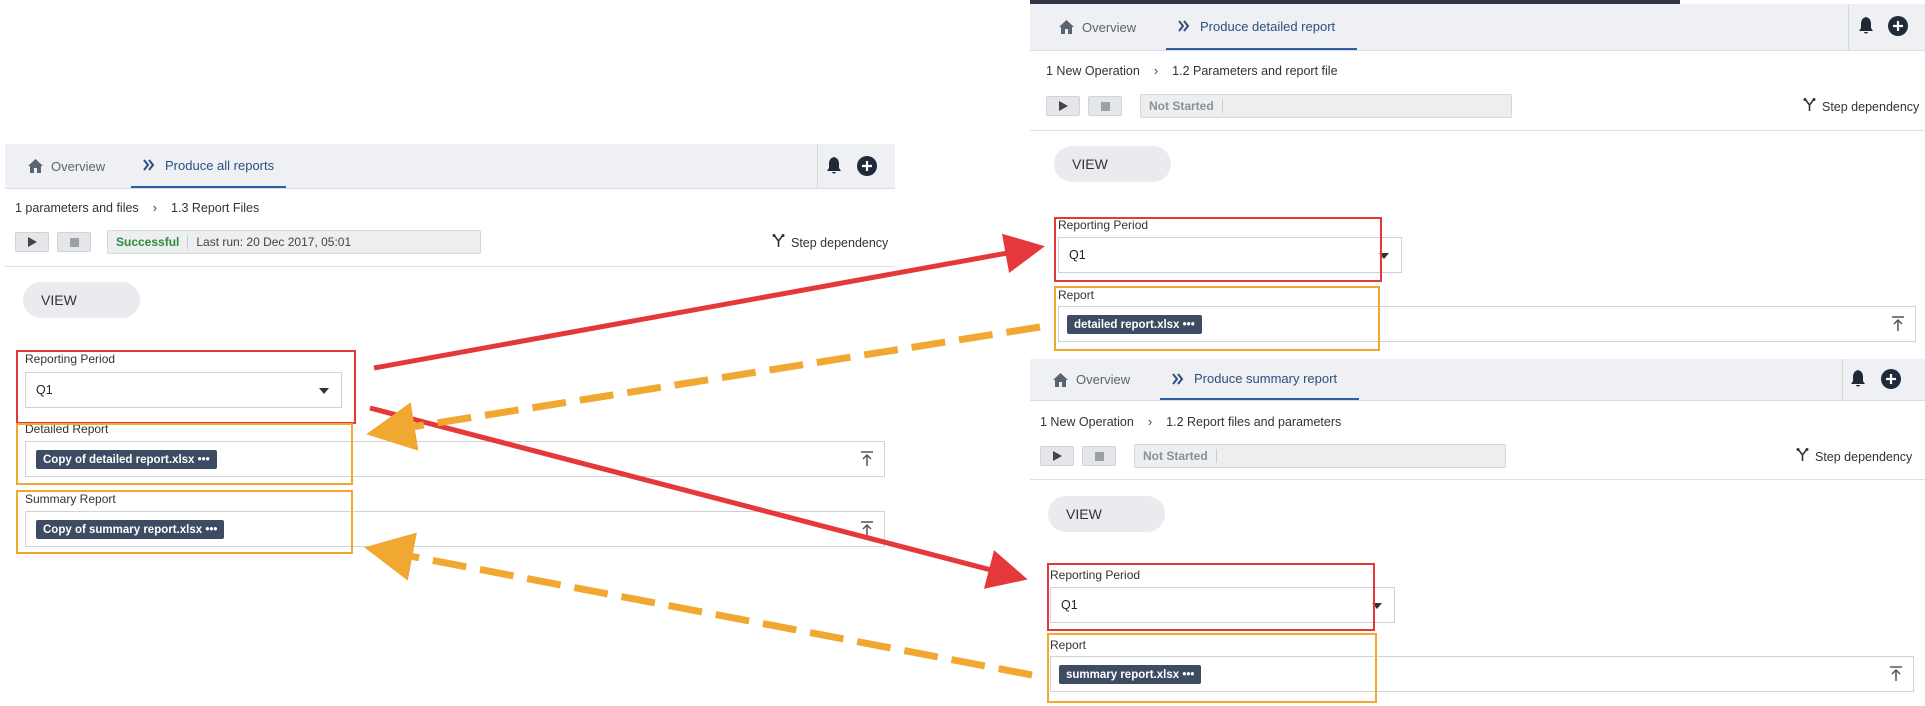  I want to click on tab-produce-all-reports: Produce all reports, so click(209, 166).